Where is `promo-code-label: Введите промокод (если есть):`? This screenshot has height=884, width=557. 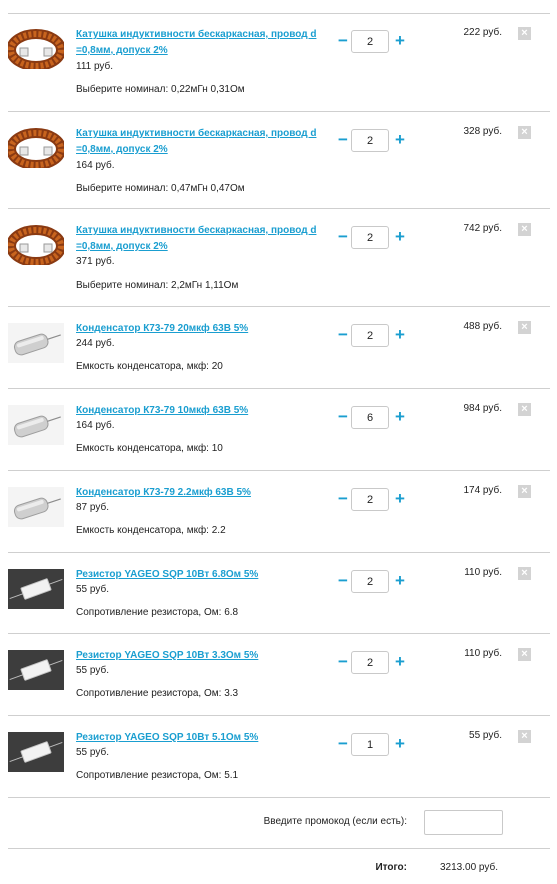 promo-code-label: Введите промокод (если есть): is located at coordinates (335, 821).